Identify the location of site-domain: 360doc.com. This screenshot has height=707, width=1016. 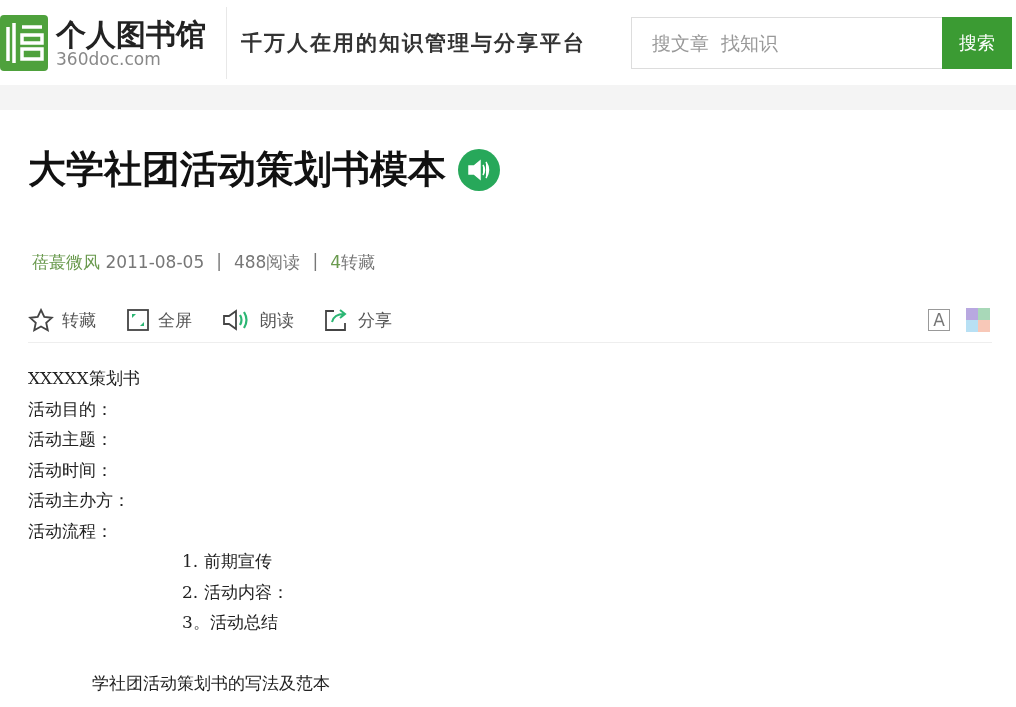
(108, 59).